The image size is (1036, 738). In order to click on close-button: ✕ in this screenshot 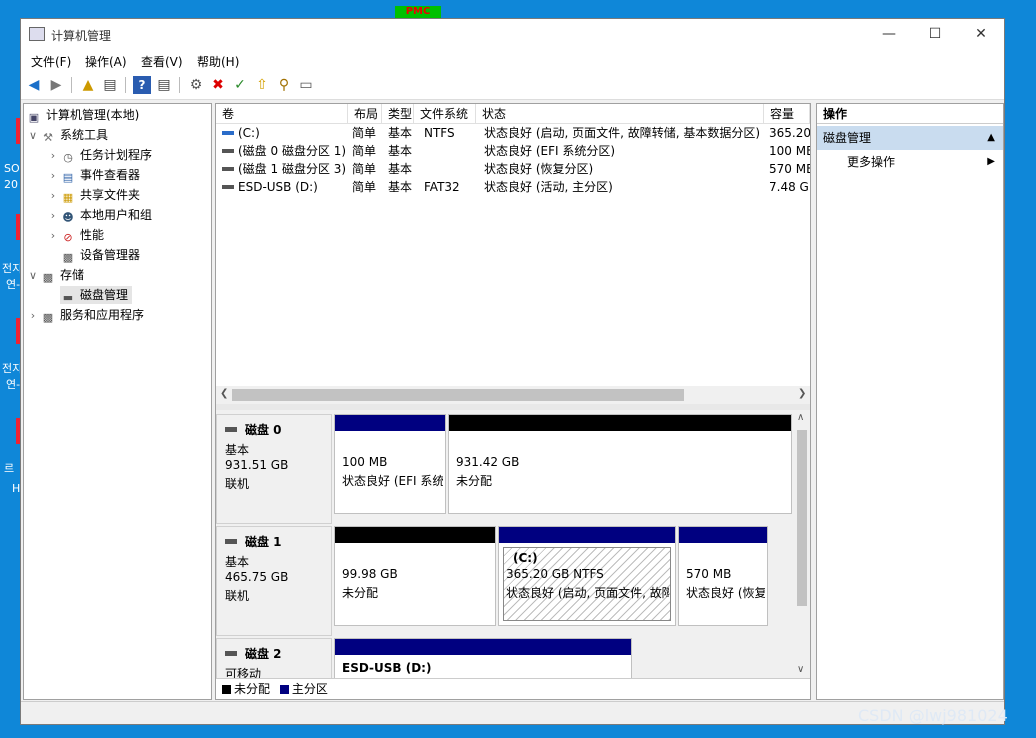, I will do `click(981, 34)`.